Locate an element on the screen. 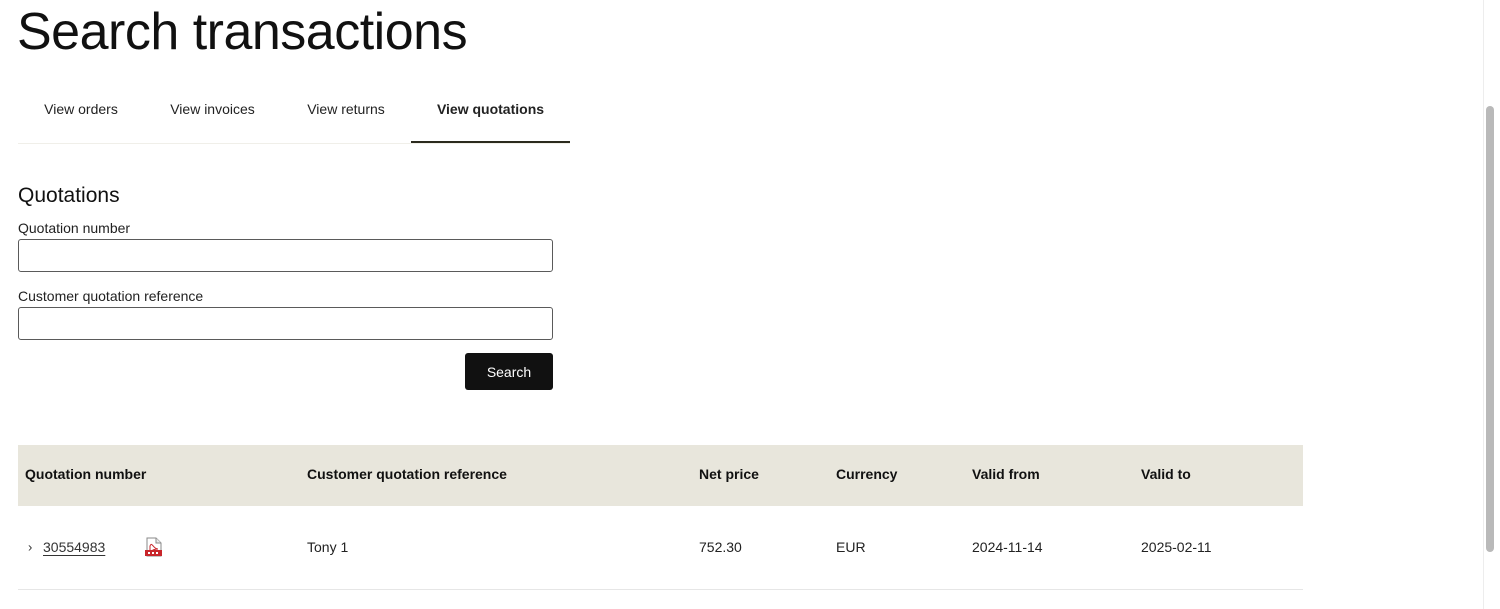  cell-valid-from: 2024-11-14 is located at coordinates (1007, 547).